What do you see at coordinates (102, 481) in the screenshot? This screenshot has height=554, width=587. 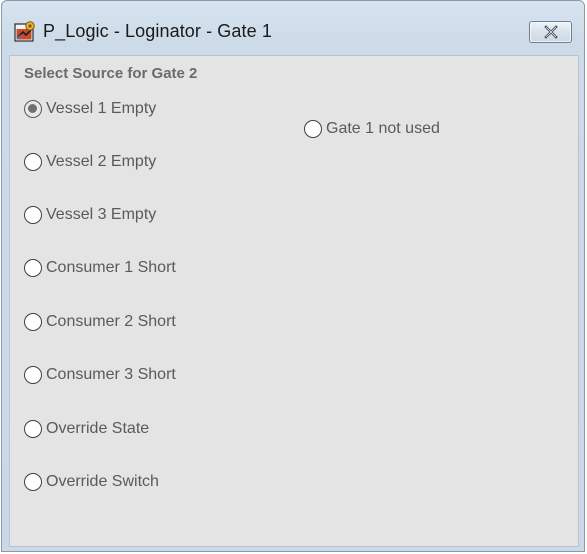 I see `radio-label: Override Switch` at bounding box center [102, 481].